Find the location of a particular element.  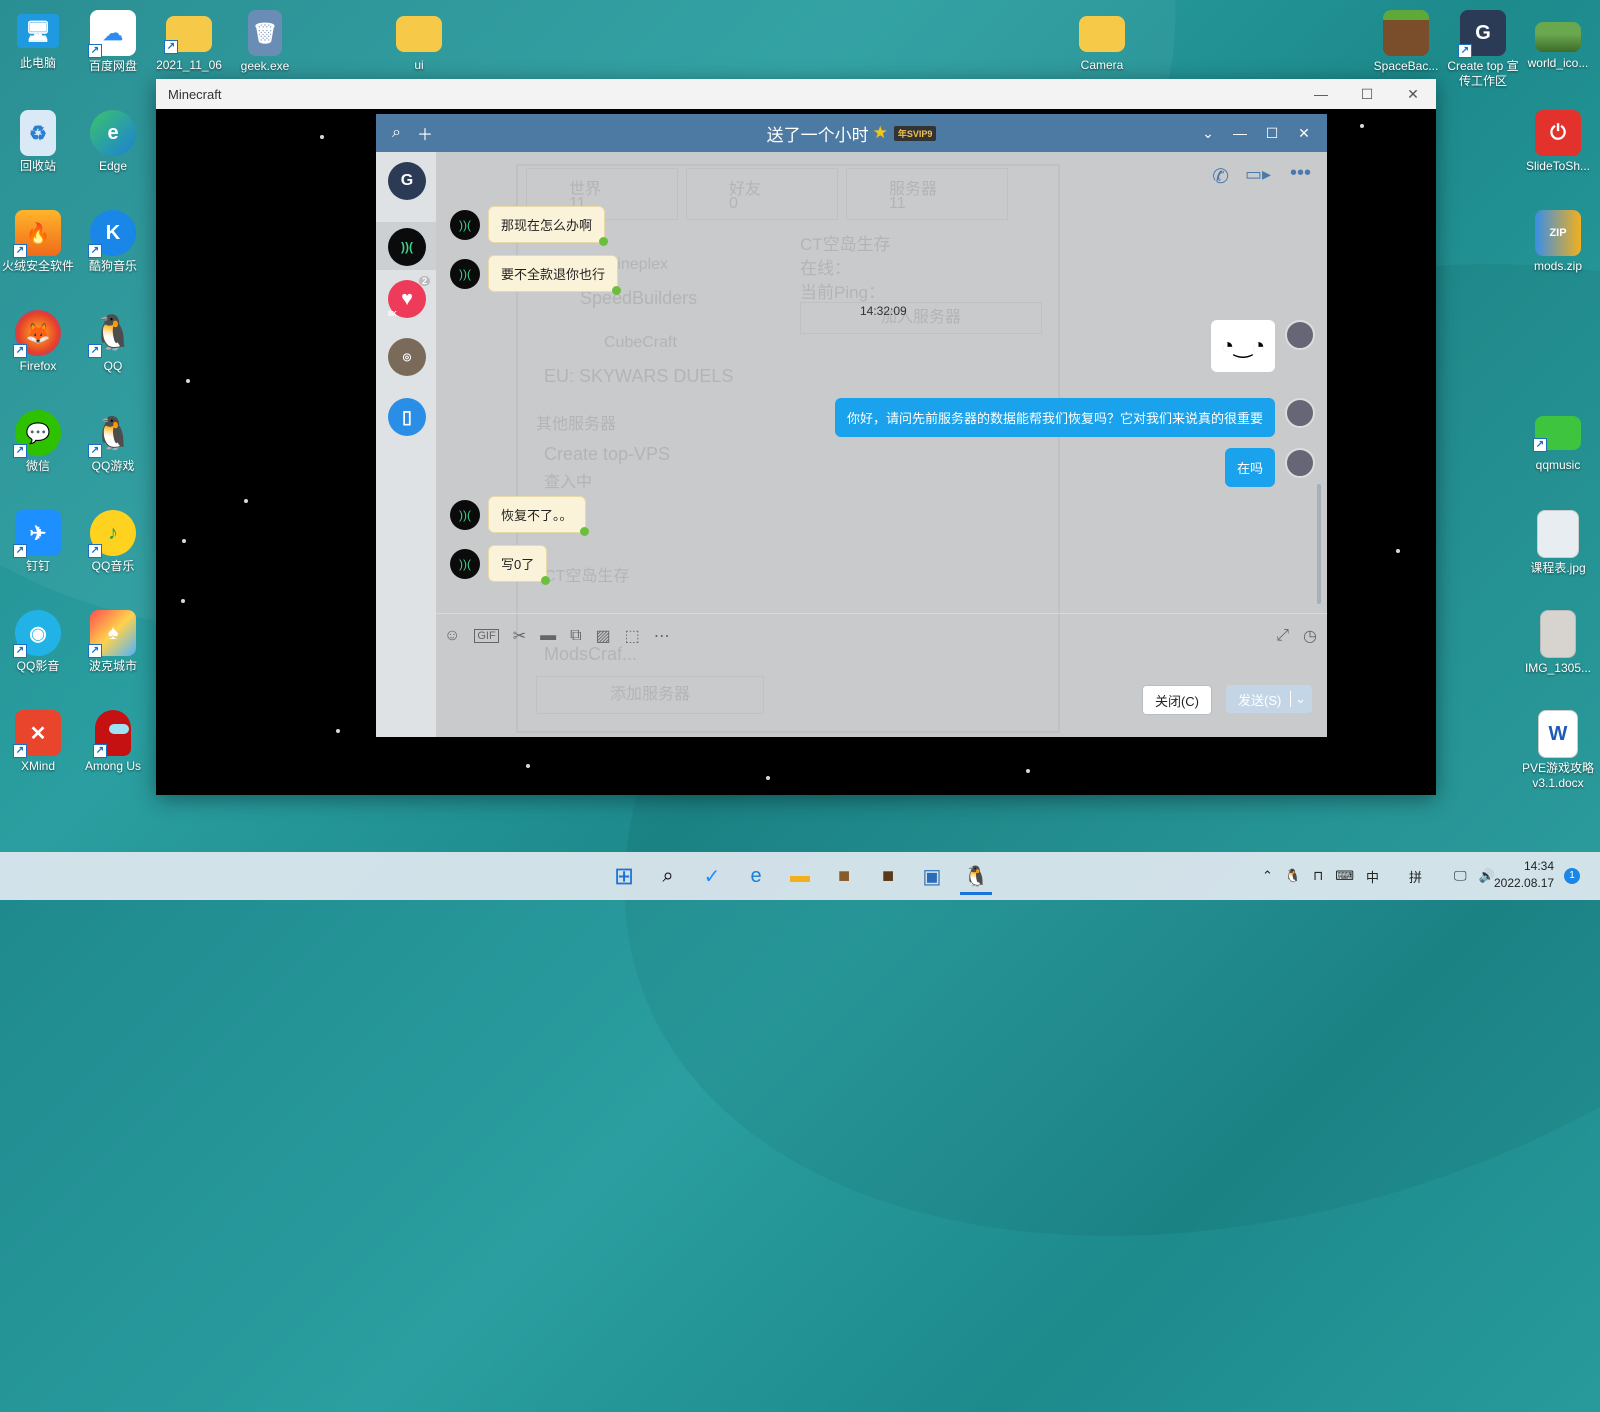

volume-icon: 🔊 is located at coordinates (1487, 876).